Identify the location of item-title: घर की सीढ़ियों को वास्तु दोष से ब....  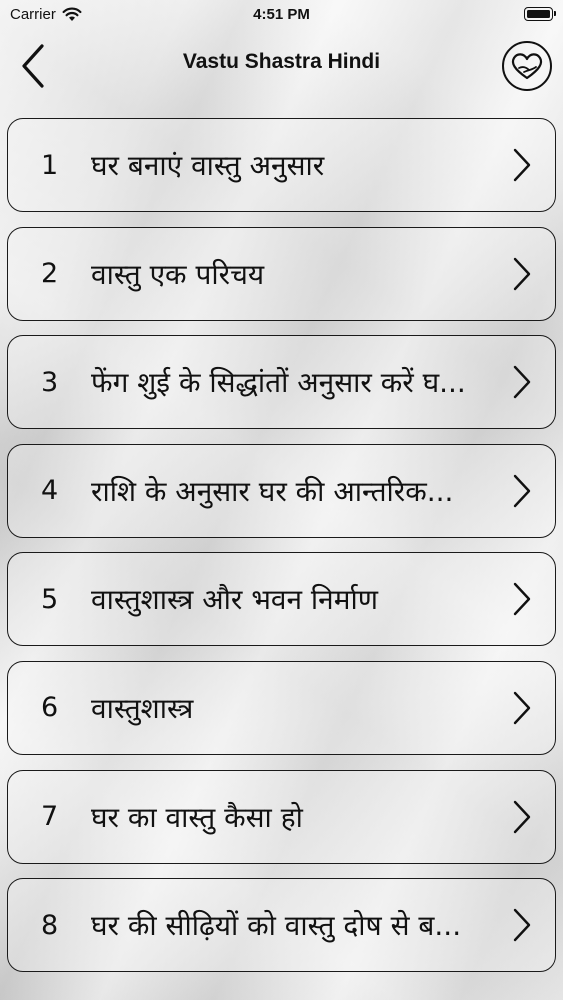
(276, 926).